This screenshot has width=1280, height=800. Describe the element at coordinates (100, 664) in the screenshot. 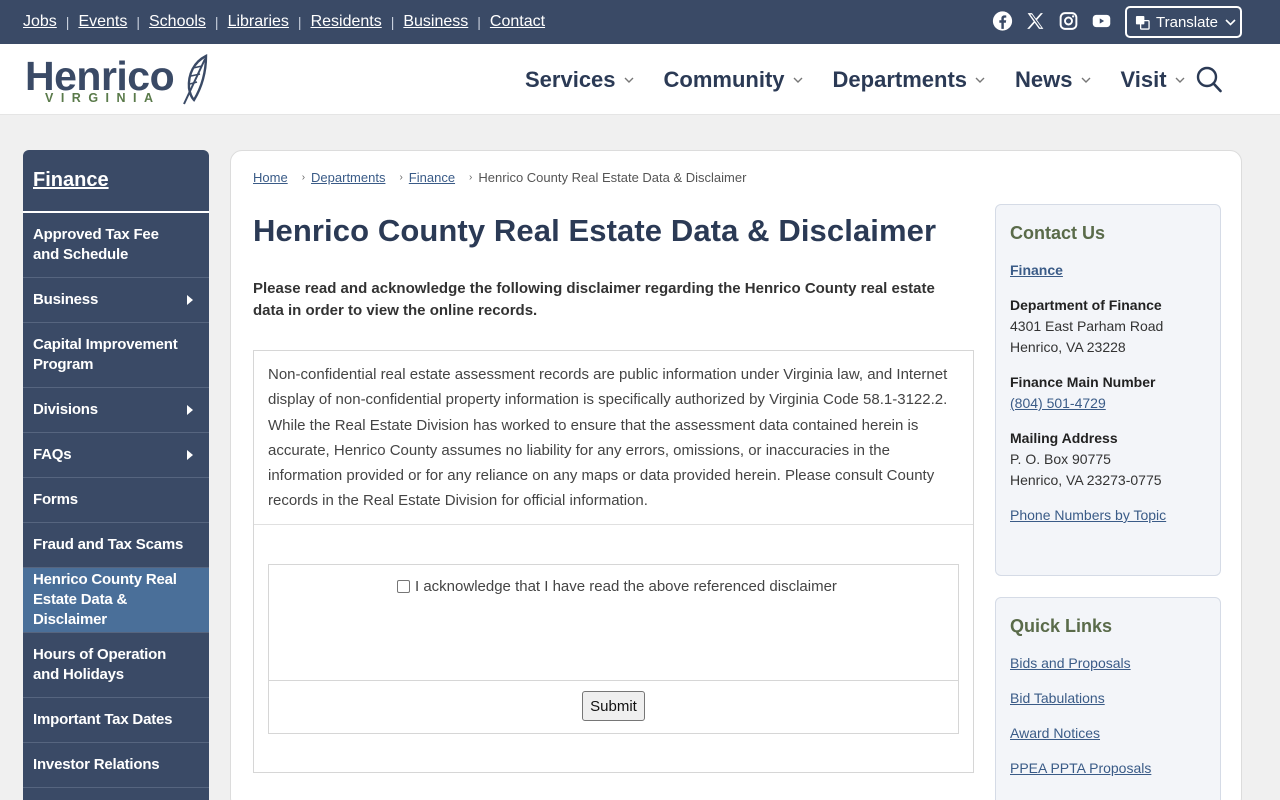

I see `sidebar-item-label: Hours of Operation and Holidays` at that location.